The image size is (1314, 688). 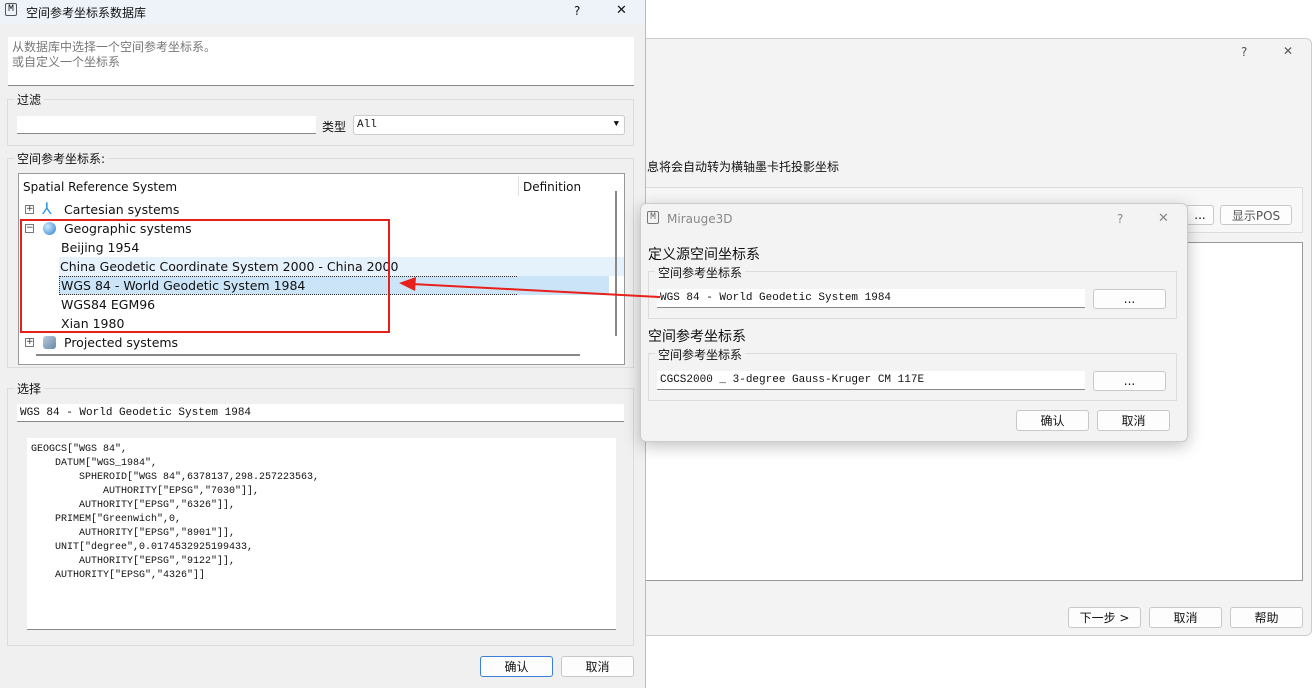 I want to click on arrow-head, so click(x=407, y=284).